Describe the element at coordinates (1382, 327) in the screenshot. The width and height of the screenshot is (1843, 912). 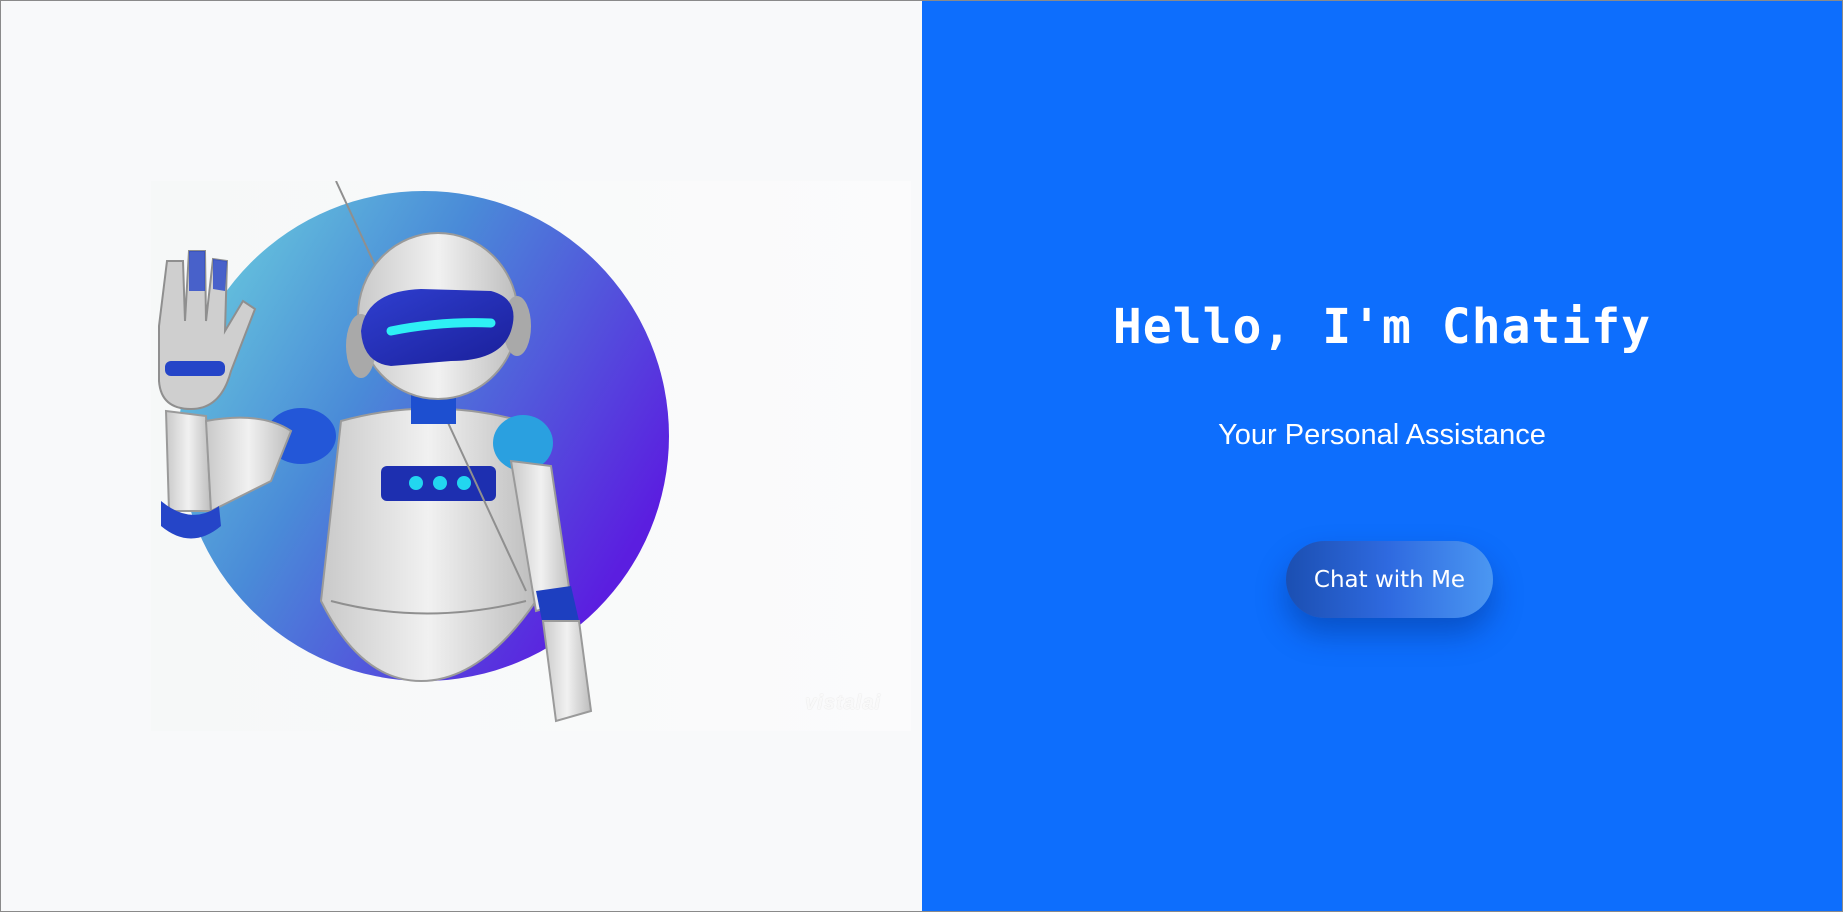
I see `page-title: Hello, I'm Chatify` at that location.